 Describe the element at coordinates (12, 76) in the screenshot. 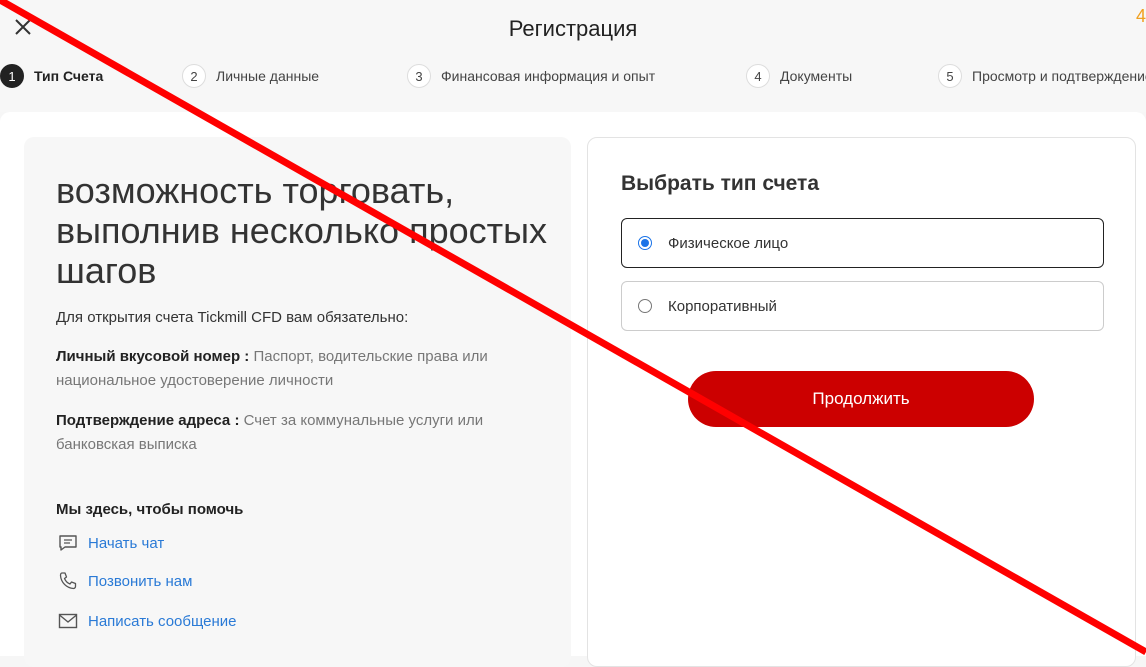

I see `step-number: 1` at that location.